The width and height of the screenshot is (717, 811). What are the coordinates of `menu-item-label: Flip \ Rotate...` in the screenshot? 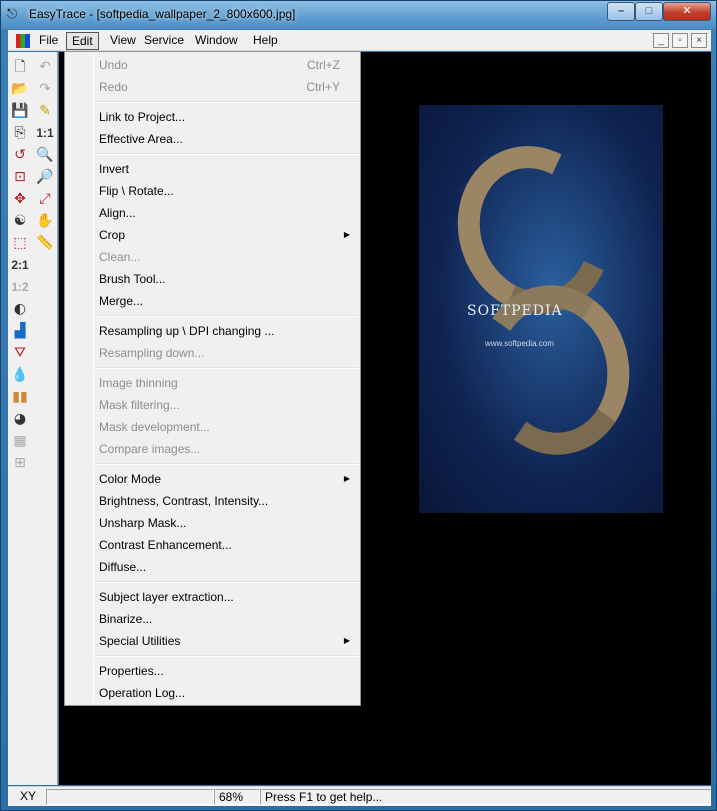 It's located at (136, 191).